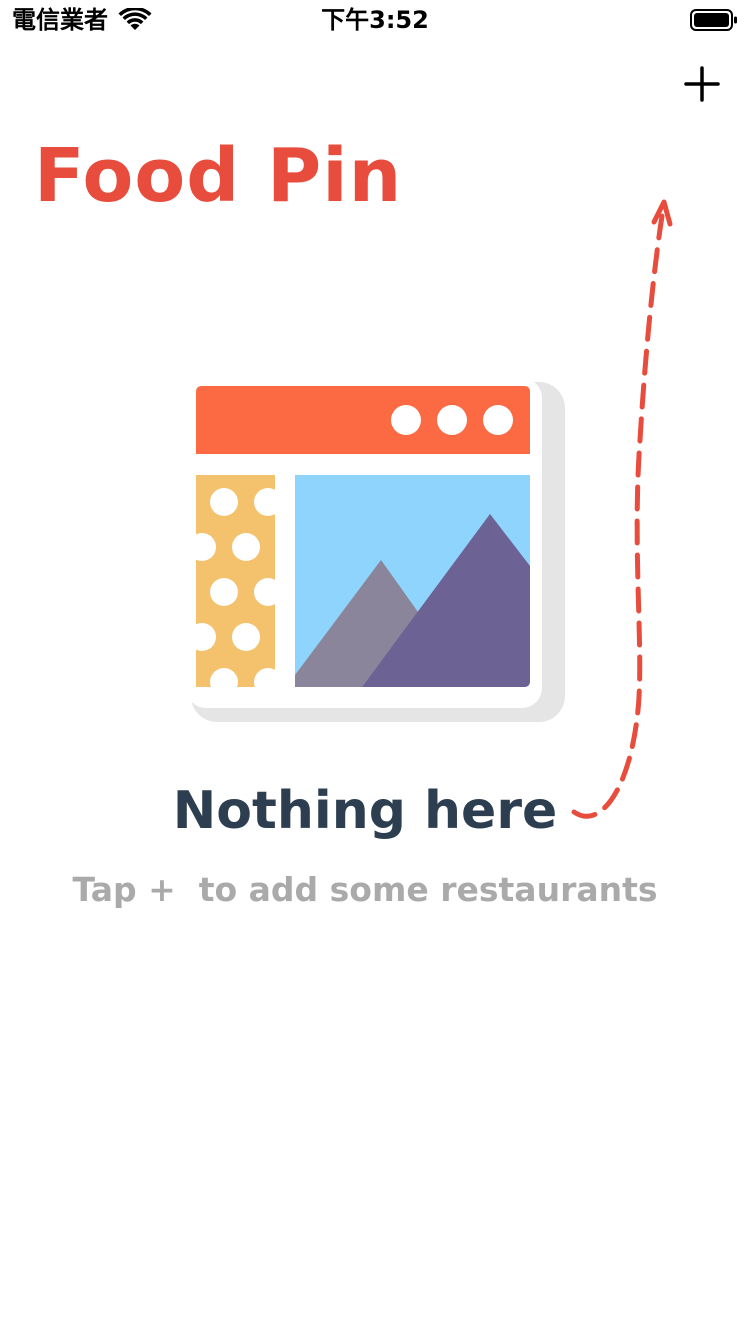 The height and width of the screenshot is (1334, 750). Describe the element at coordinates (365, 811) in the screenshot. I see `empty-state-heading: Nothing here` at that location.